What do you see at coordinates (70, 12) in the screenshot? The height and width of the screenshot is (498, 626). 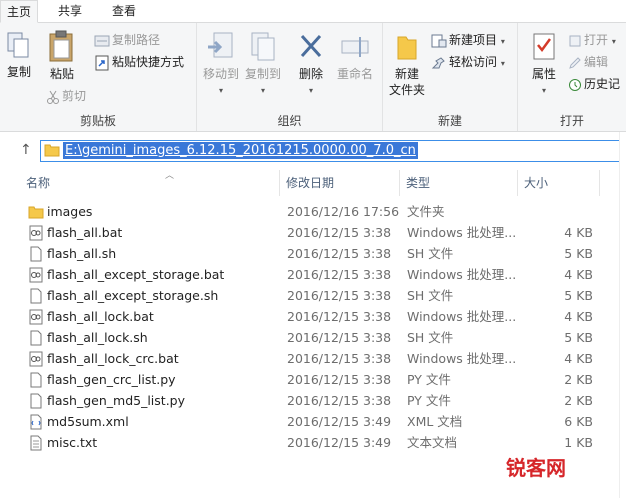 I see `tab-share: 共享` at bounding box center [70, 12].